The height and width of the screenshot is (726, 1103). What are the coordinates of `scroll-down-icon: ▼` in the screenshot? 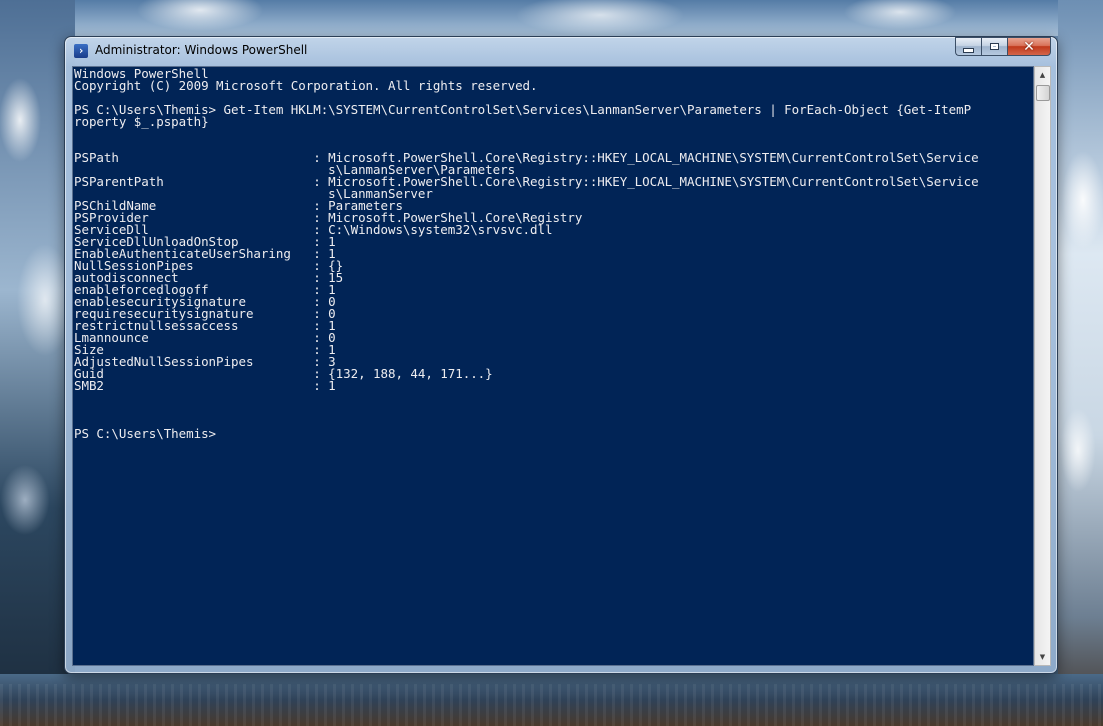 It's located at (1042, 657).